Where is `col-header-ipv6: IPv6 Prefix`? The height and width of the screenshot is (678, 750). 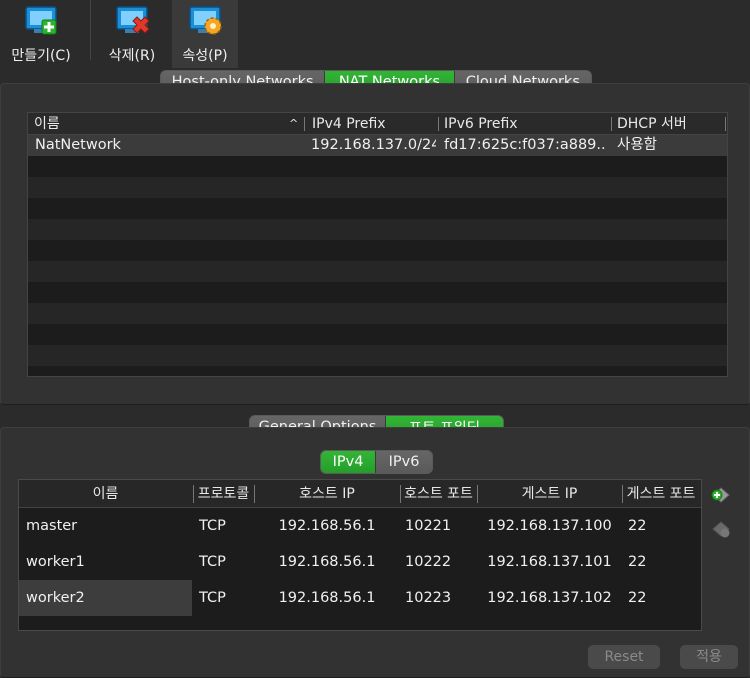 col-header-ipv6: IPv6 Prefix is located at coordinates (523, 124).